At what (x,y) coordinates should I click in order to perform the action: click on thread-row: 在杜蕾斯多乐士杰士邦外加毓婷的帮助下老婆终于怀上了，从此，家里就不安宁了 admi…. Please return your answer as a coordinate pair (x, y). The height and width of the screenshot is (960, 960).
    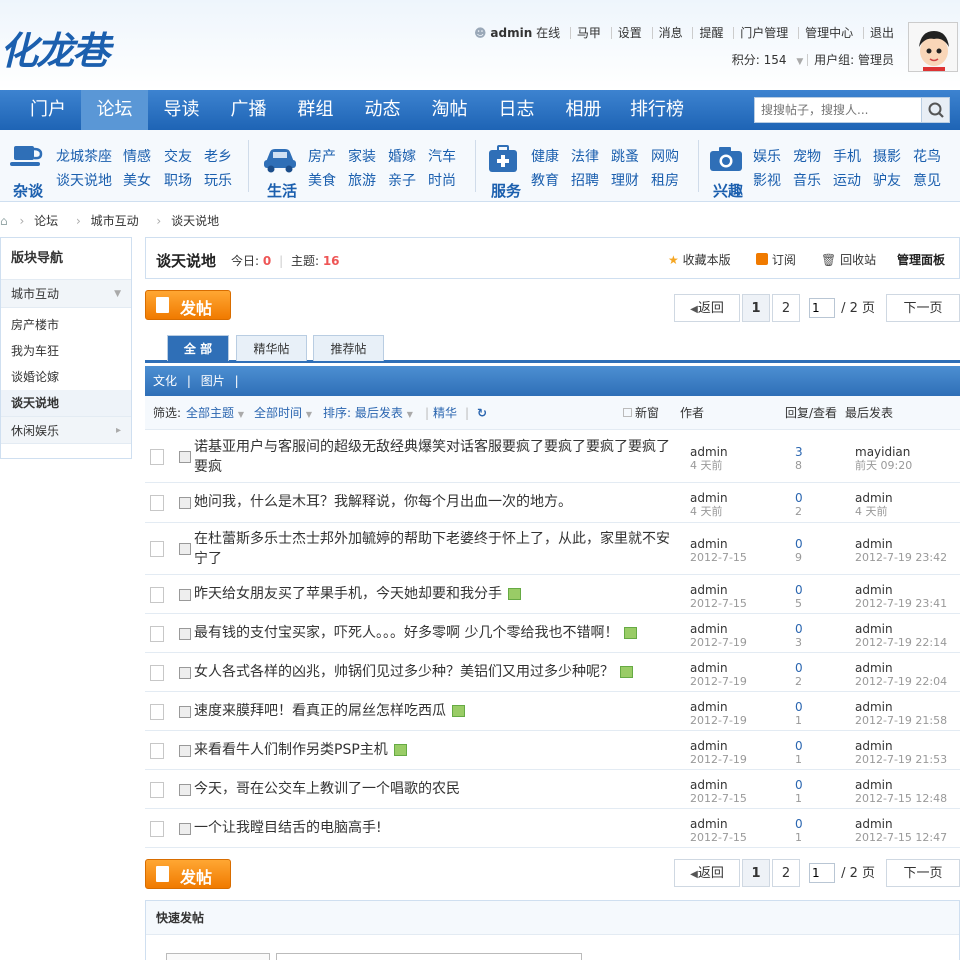
    Looking at the image, I should click on (552, 549).